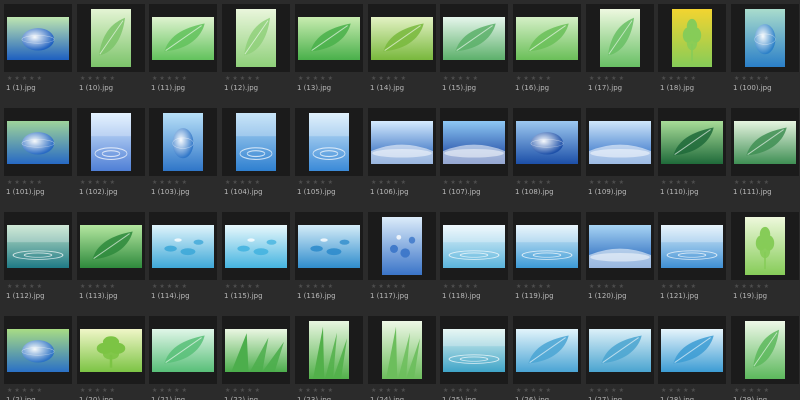 This screenshot has height=400, width=800. I want to click on thumbnail-item: ★ ★ ★ ★ ★ 1 (27).jpg, so click(620, 358).